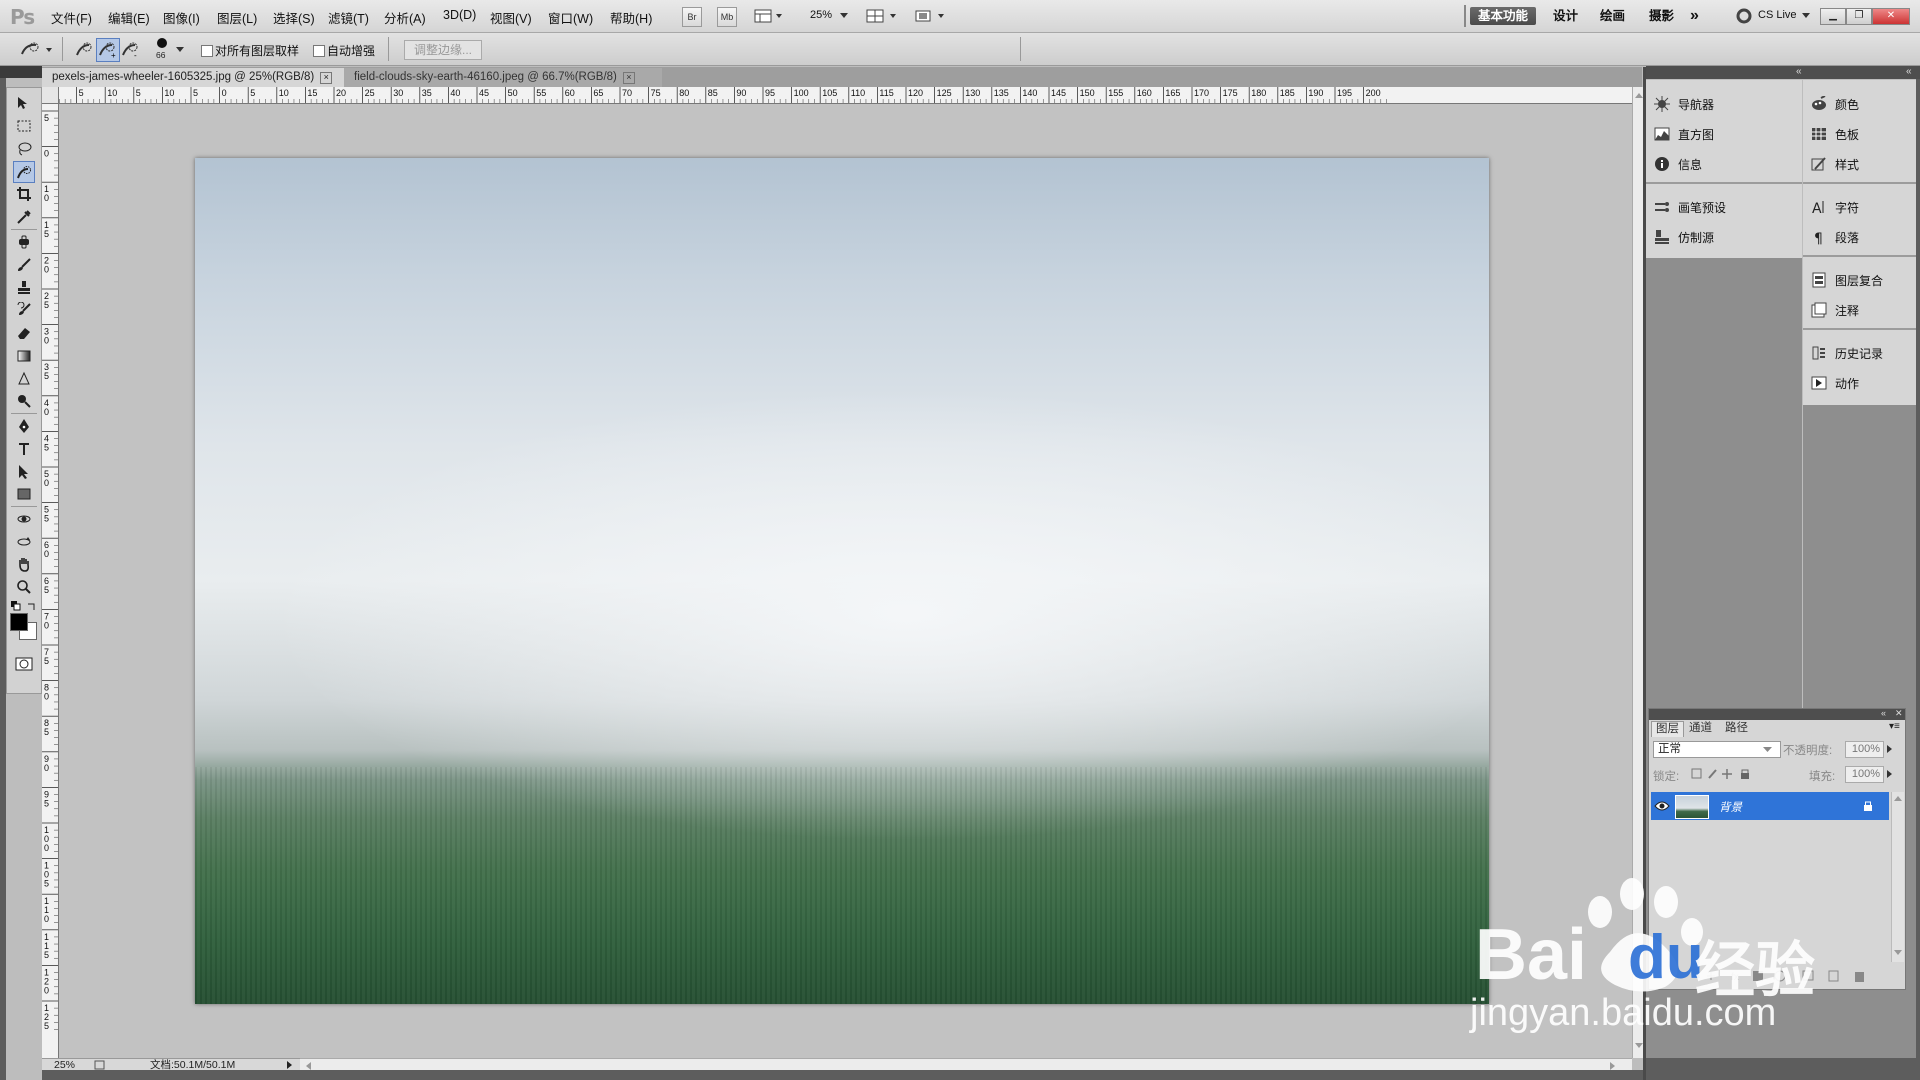  What do you see at coordinates (1700, 728) in the screenshot?
I see `tab-channels: 通道` at bounding box center [1700, 728].